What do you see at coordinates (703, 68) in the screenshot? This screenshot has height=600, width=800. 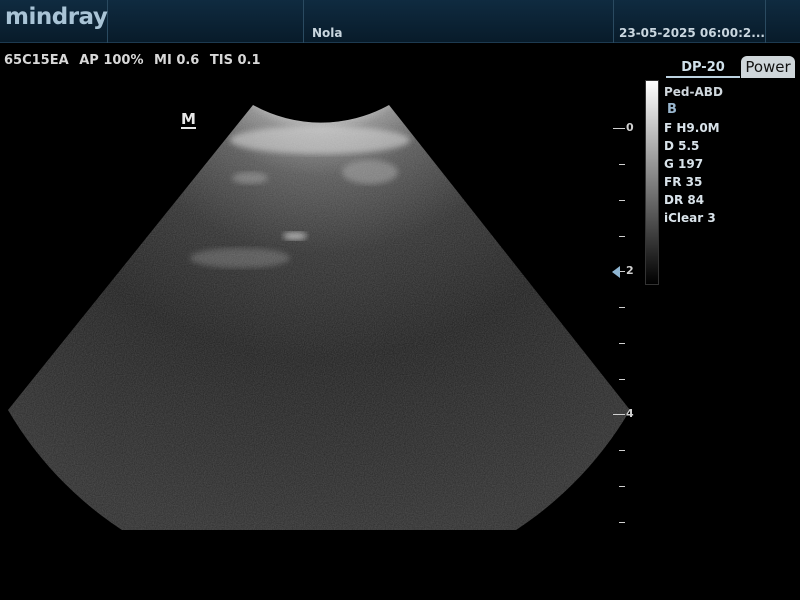 I see `tab-dp: DP-20` at bounding box center [703, 68].